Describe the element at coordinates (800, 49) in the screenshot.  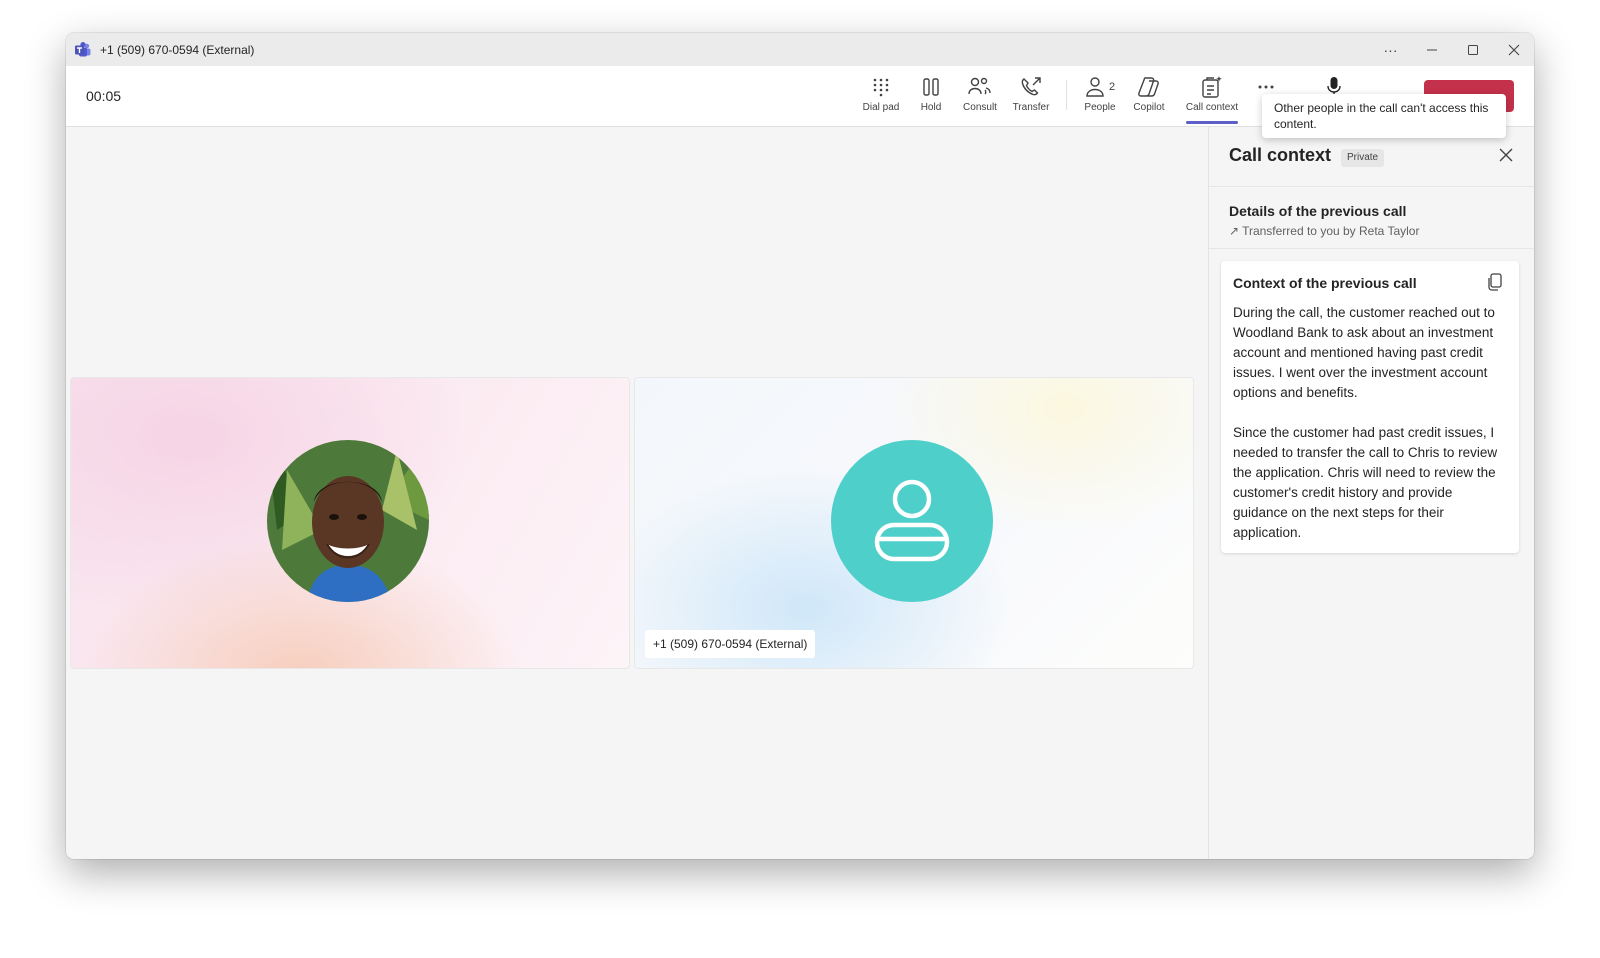
I see `title-bar: +1 (509) 670-0594 (External) ···` at that location.